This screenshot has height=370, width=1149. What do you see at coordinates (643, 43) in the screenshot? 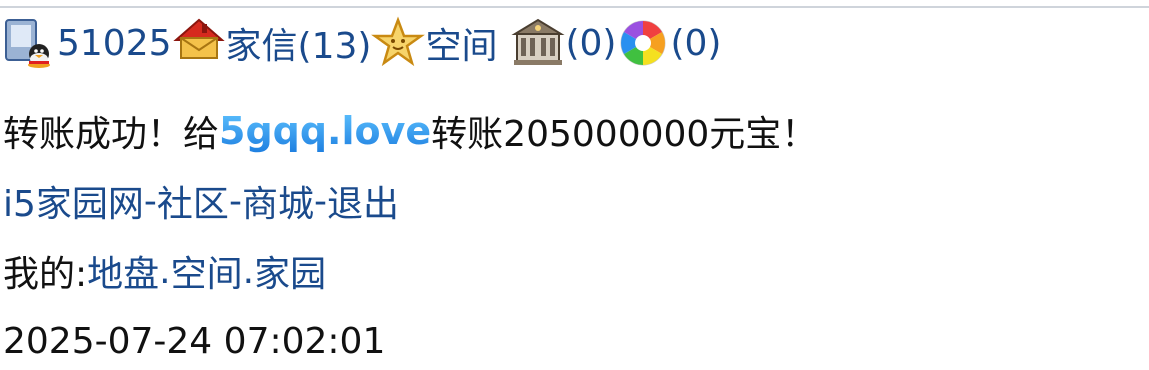
I see `colorful-aperture-icon` at bounding box center [643, 43].